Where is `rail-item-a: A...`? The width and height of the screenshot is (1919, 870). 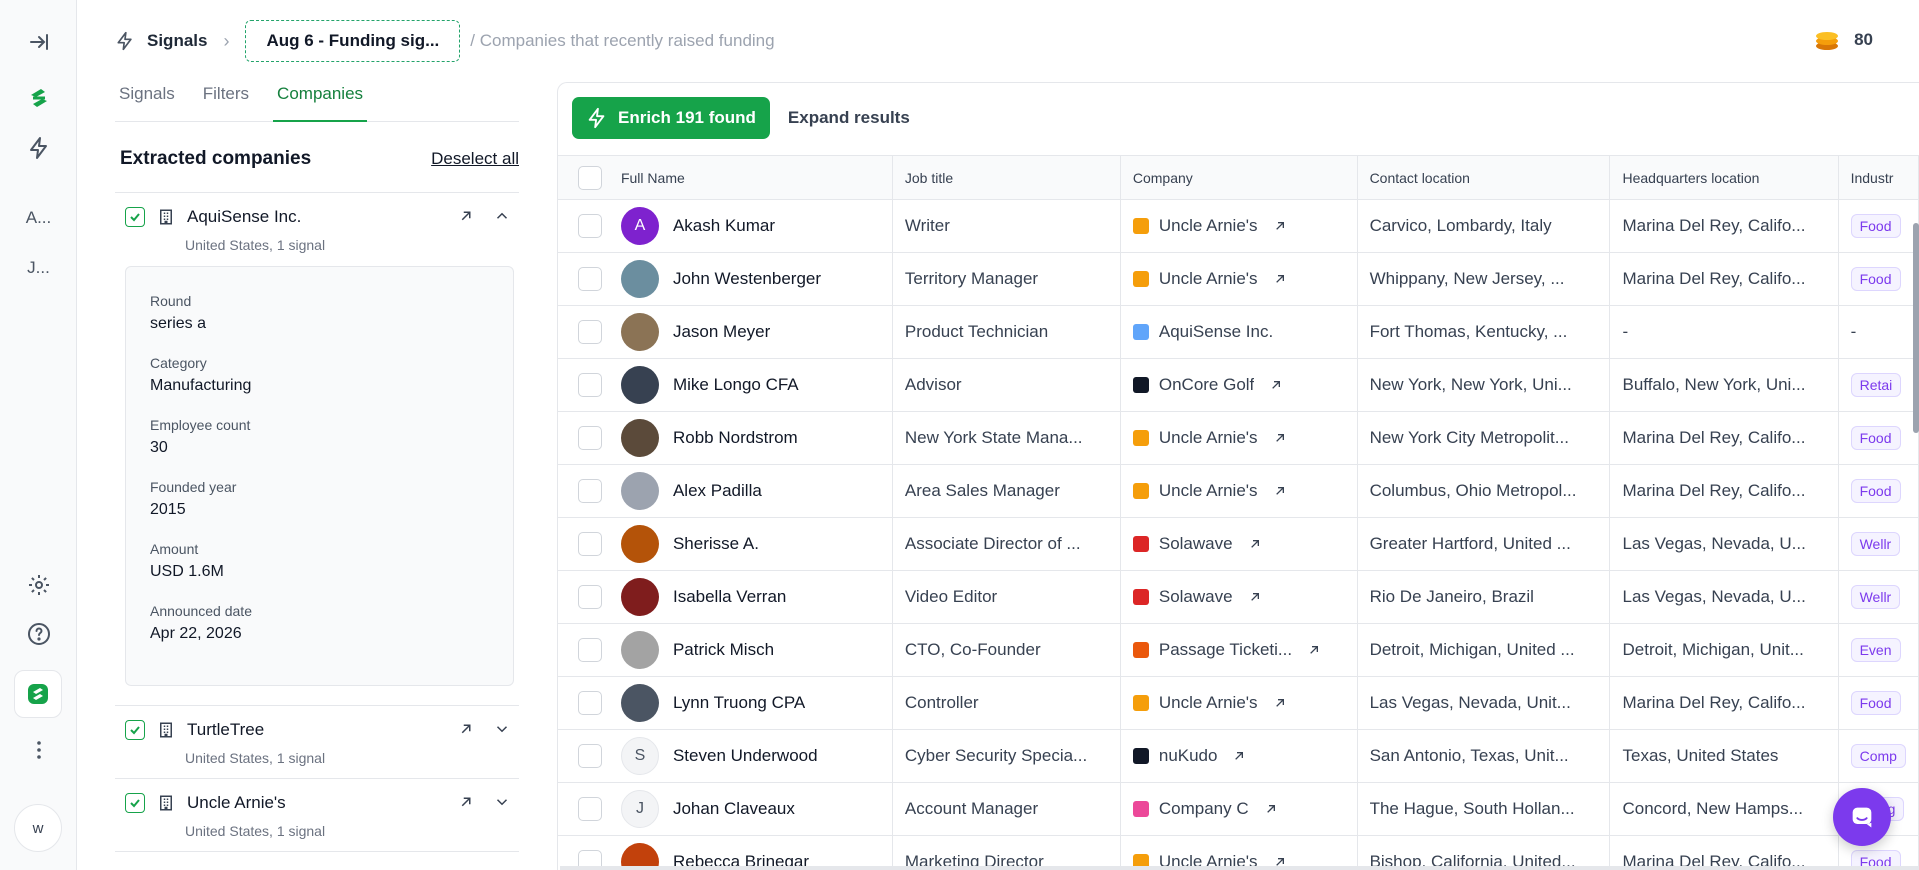 rail-item-a: A... is located at coordinates (38, 218).